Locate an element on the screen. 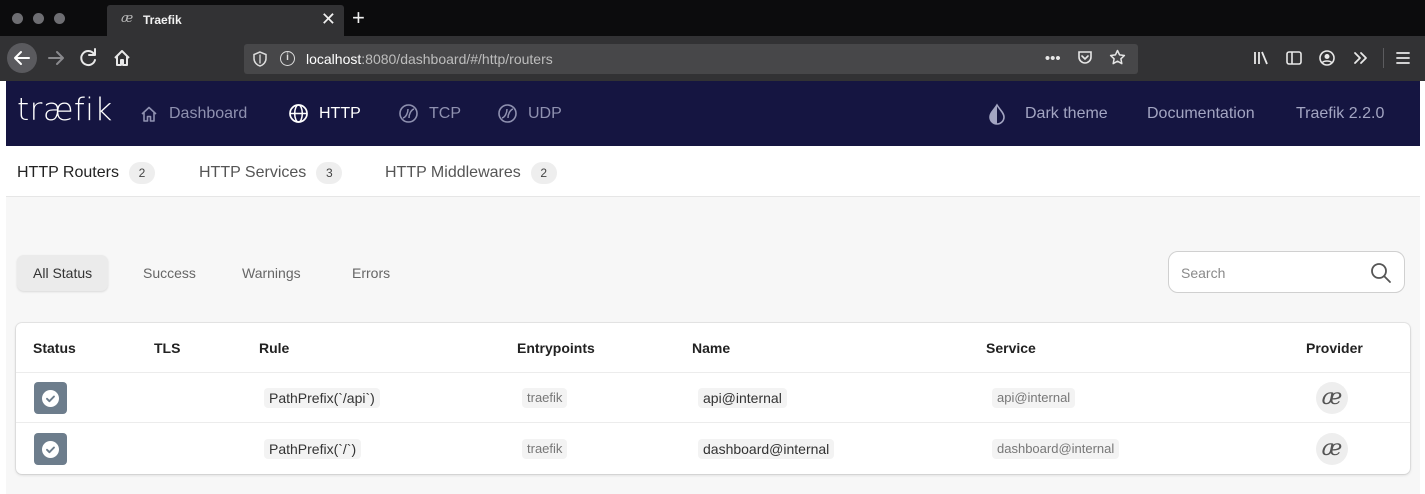 The image size is (1425, 494). info-icon: i is located at coordinates (287, 58).